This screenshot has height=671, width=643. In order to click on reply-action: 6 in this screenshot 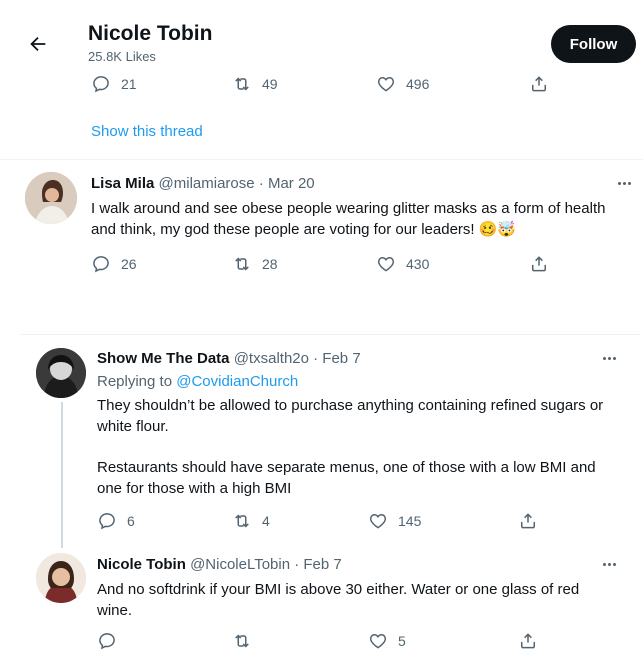, I will do `click(116, 521)`.